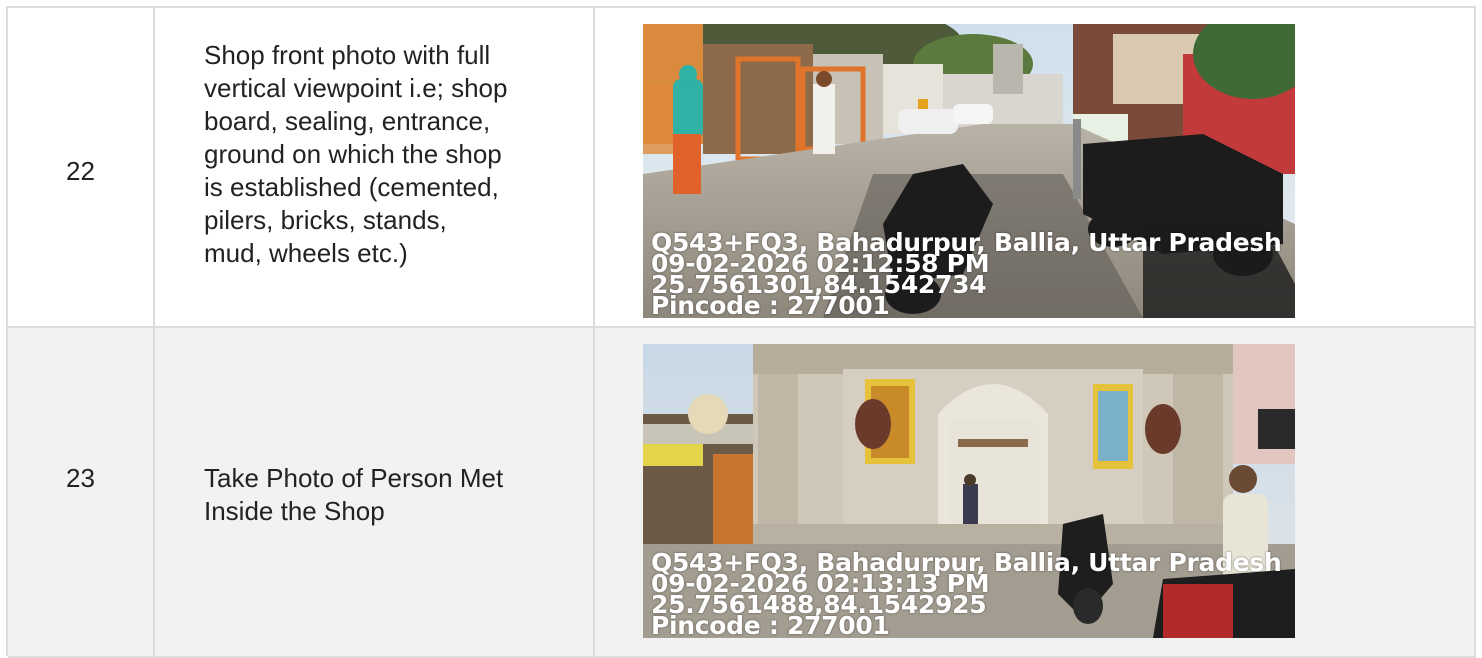 This screenshot has height=658, width=1482. I want to click on row-number-cell: 23, so click(81, 492).